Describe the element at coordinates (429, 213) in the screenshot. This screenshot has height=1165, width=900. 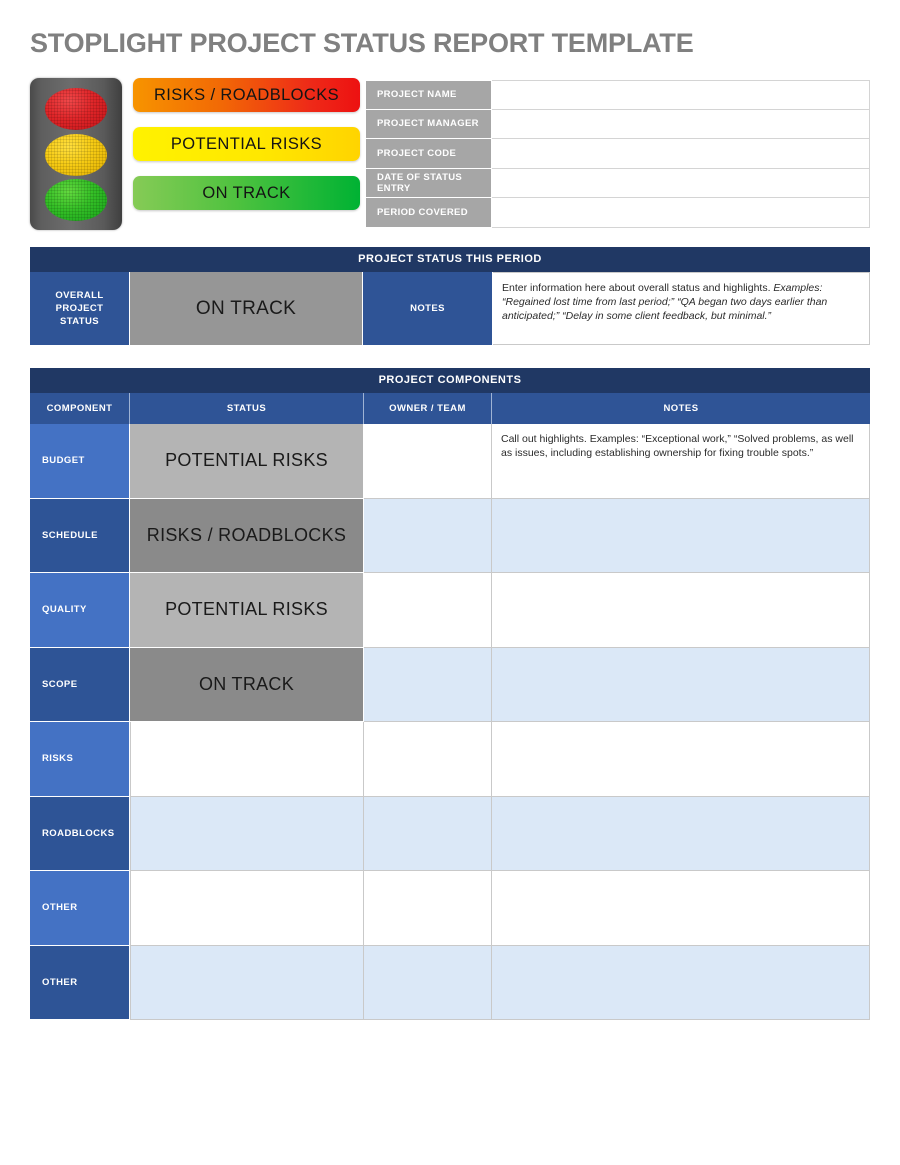
I see `field-label-period-covered: PERIOD COVERED` at that location.